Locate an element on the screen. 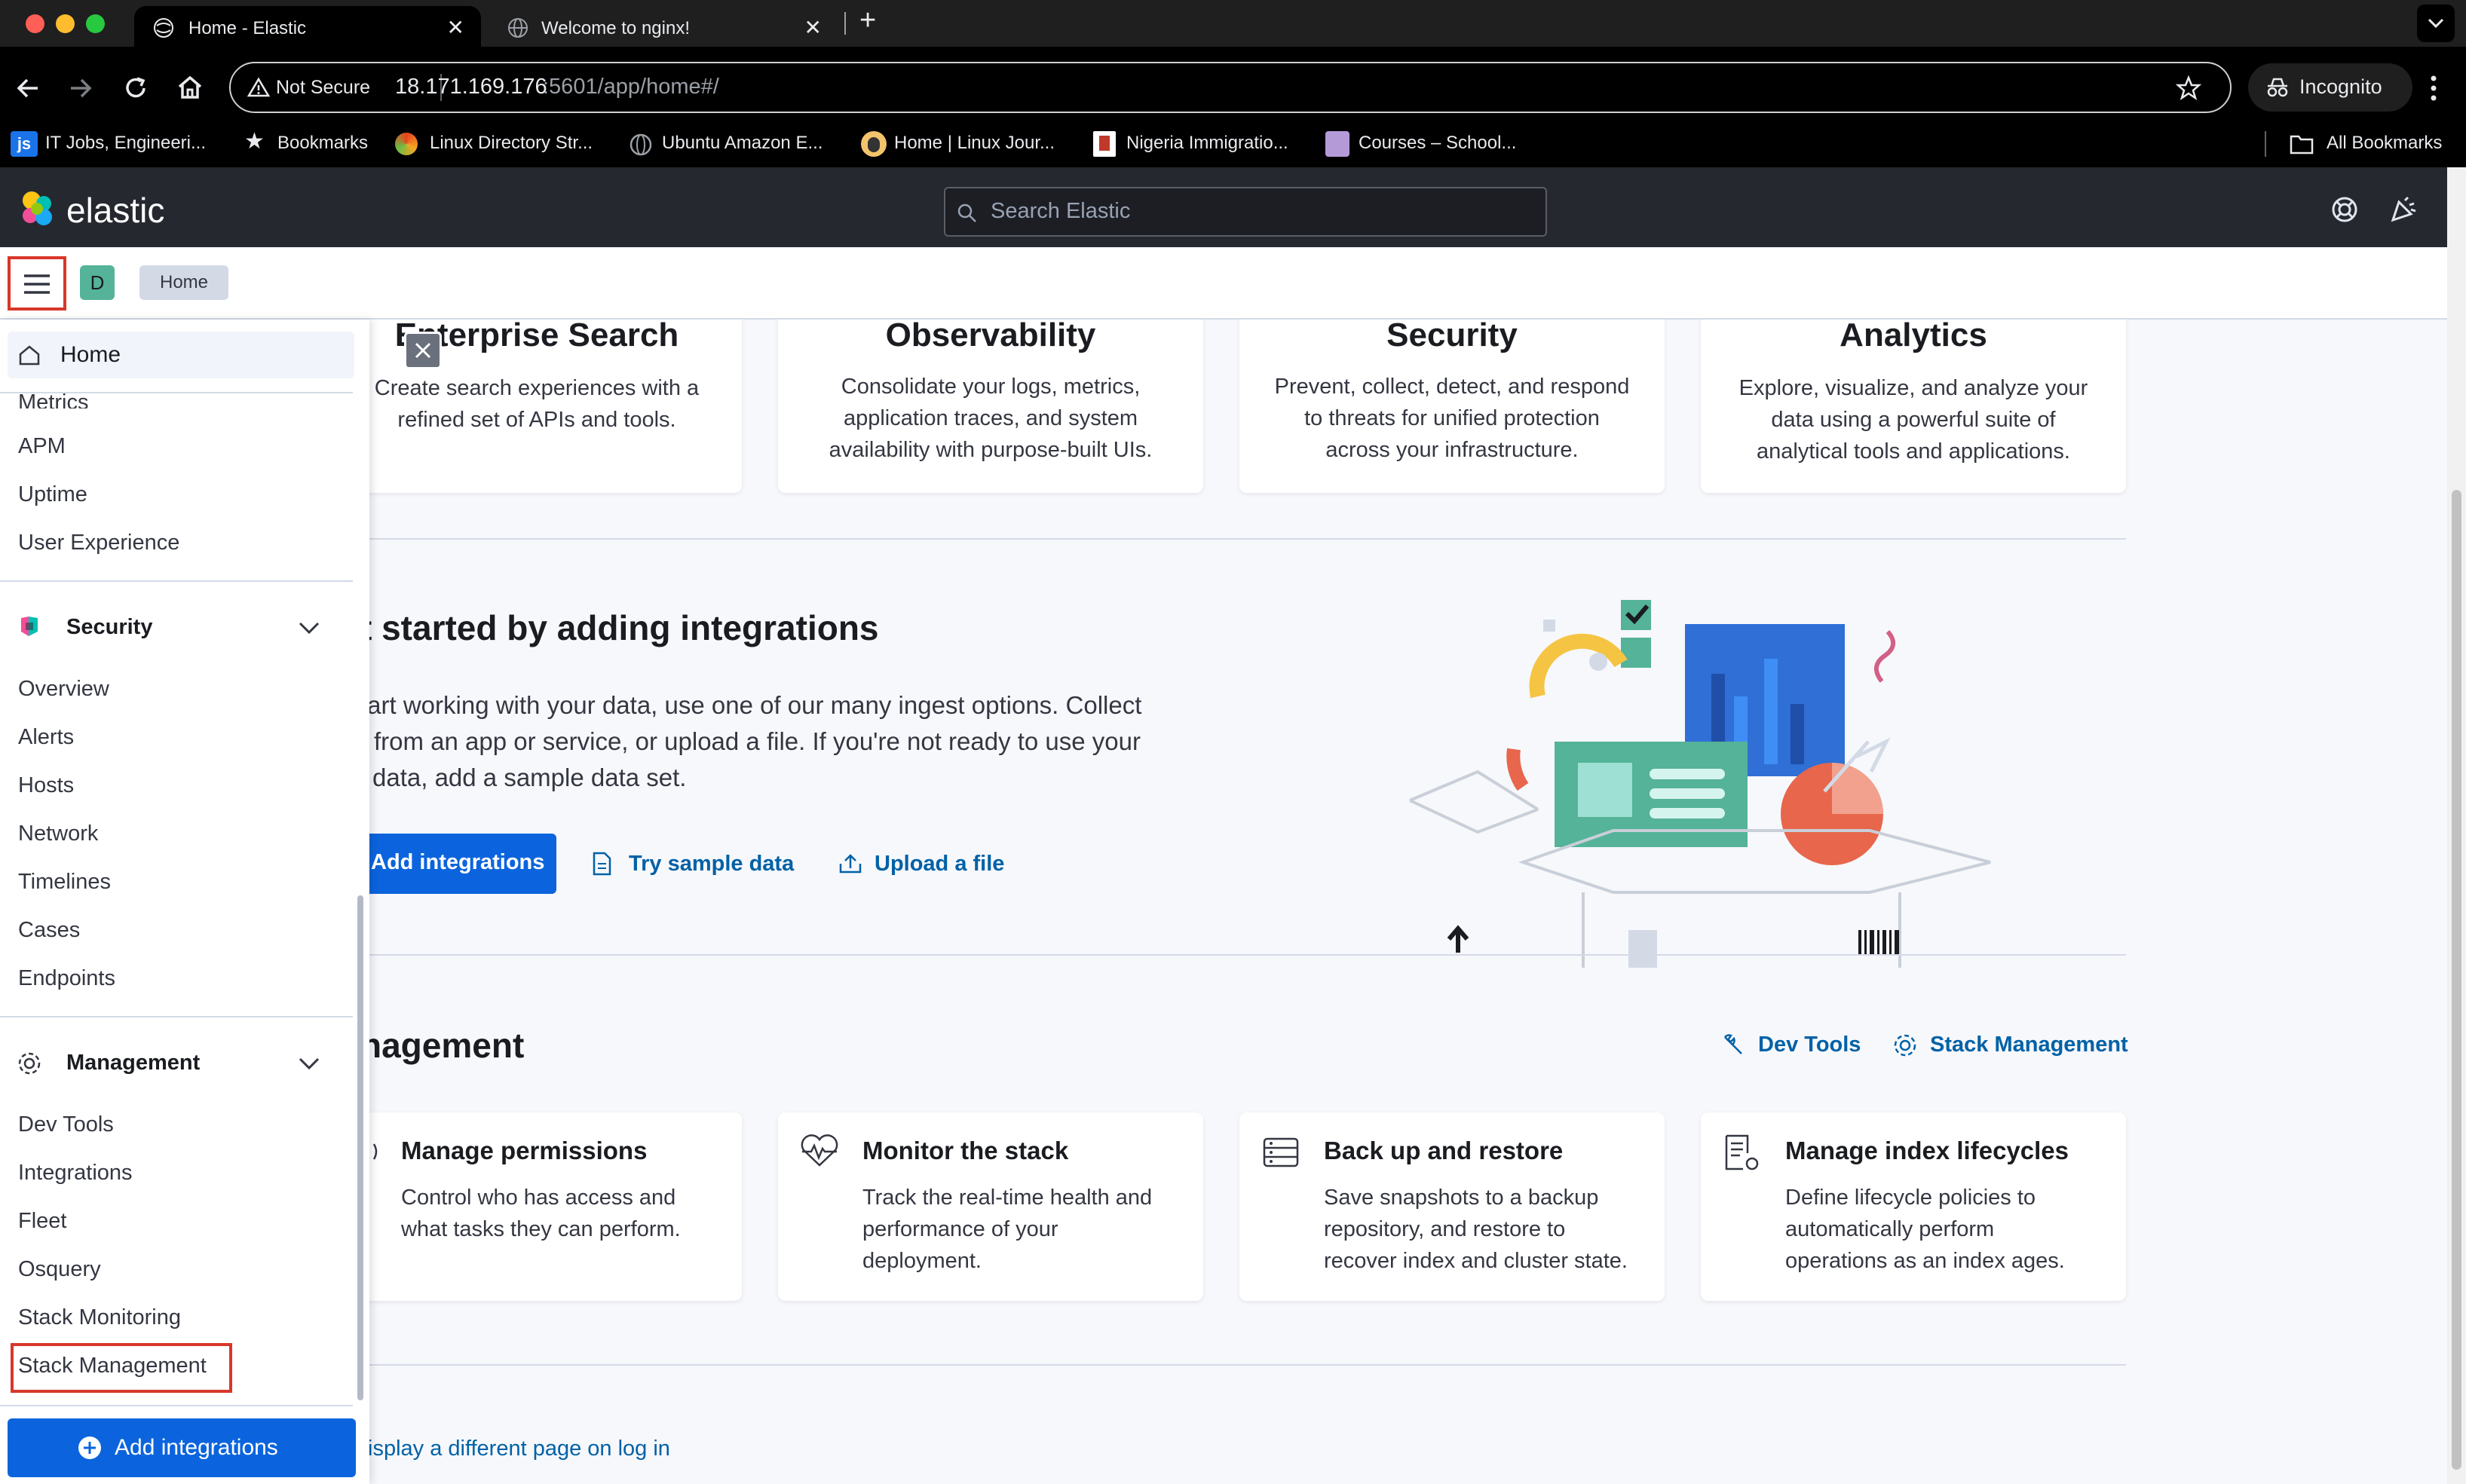  nav-item-timelines: Timelines is located at coordinates (64, 883).